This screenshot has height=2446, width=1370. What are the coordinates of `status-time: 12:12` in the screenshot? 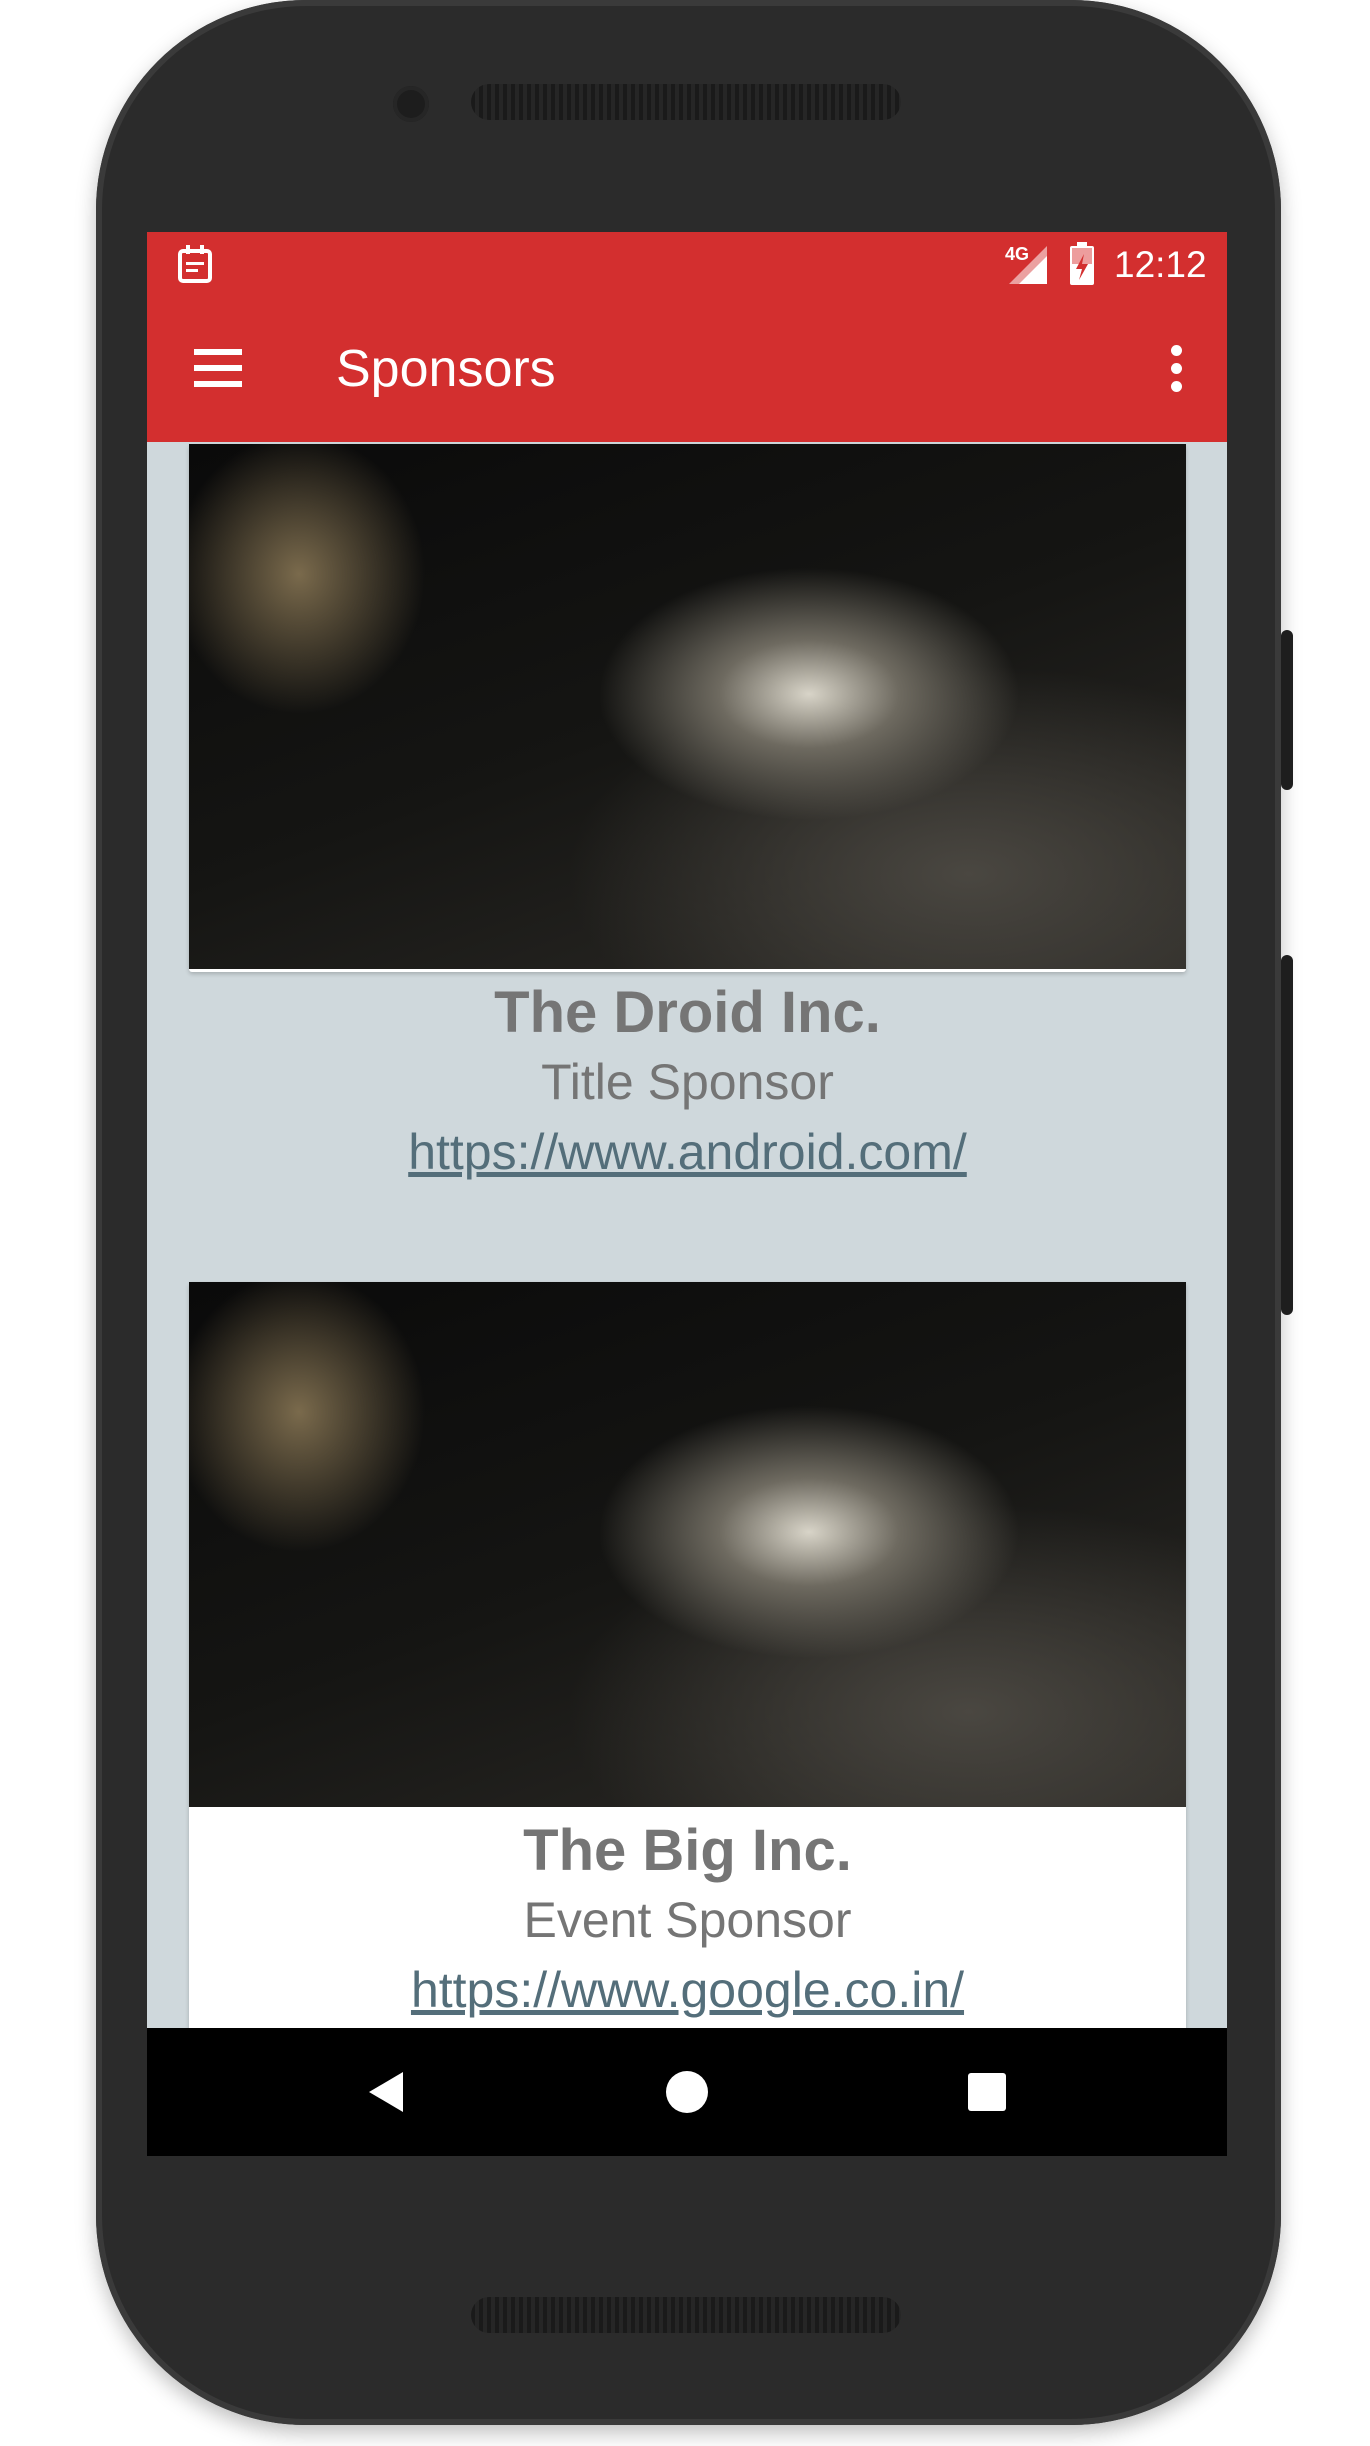 It's located at (1160, 264).